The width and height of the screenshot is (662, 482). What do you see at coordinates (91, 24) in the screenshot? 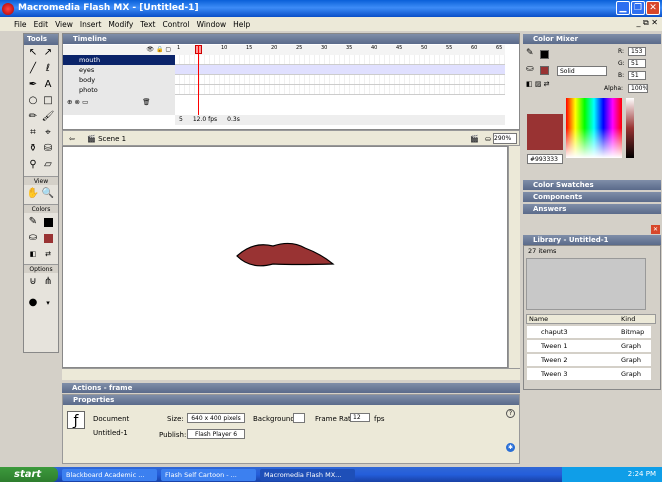
I see `menu-insert: Insert` at bounding box center [91, 24].